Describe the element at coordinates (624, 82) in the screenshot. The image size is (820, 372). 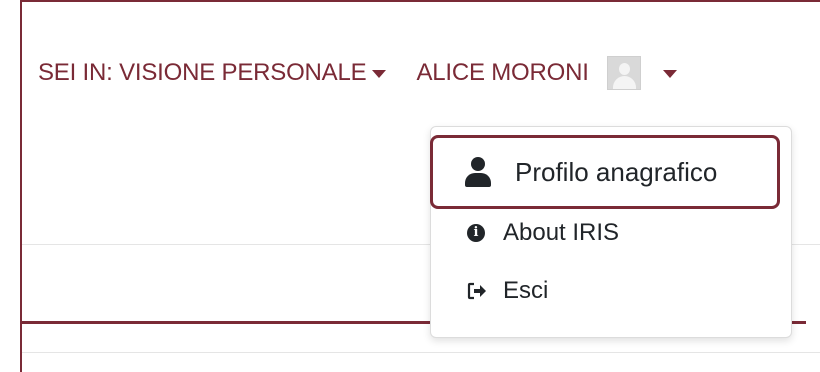
I see `avatar-body` at that location.